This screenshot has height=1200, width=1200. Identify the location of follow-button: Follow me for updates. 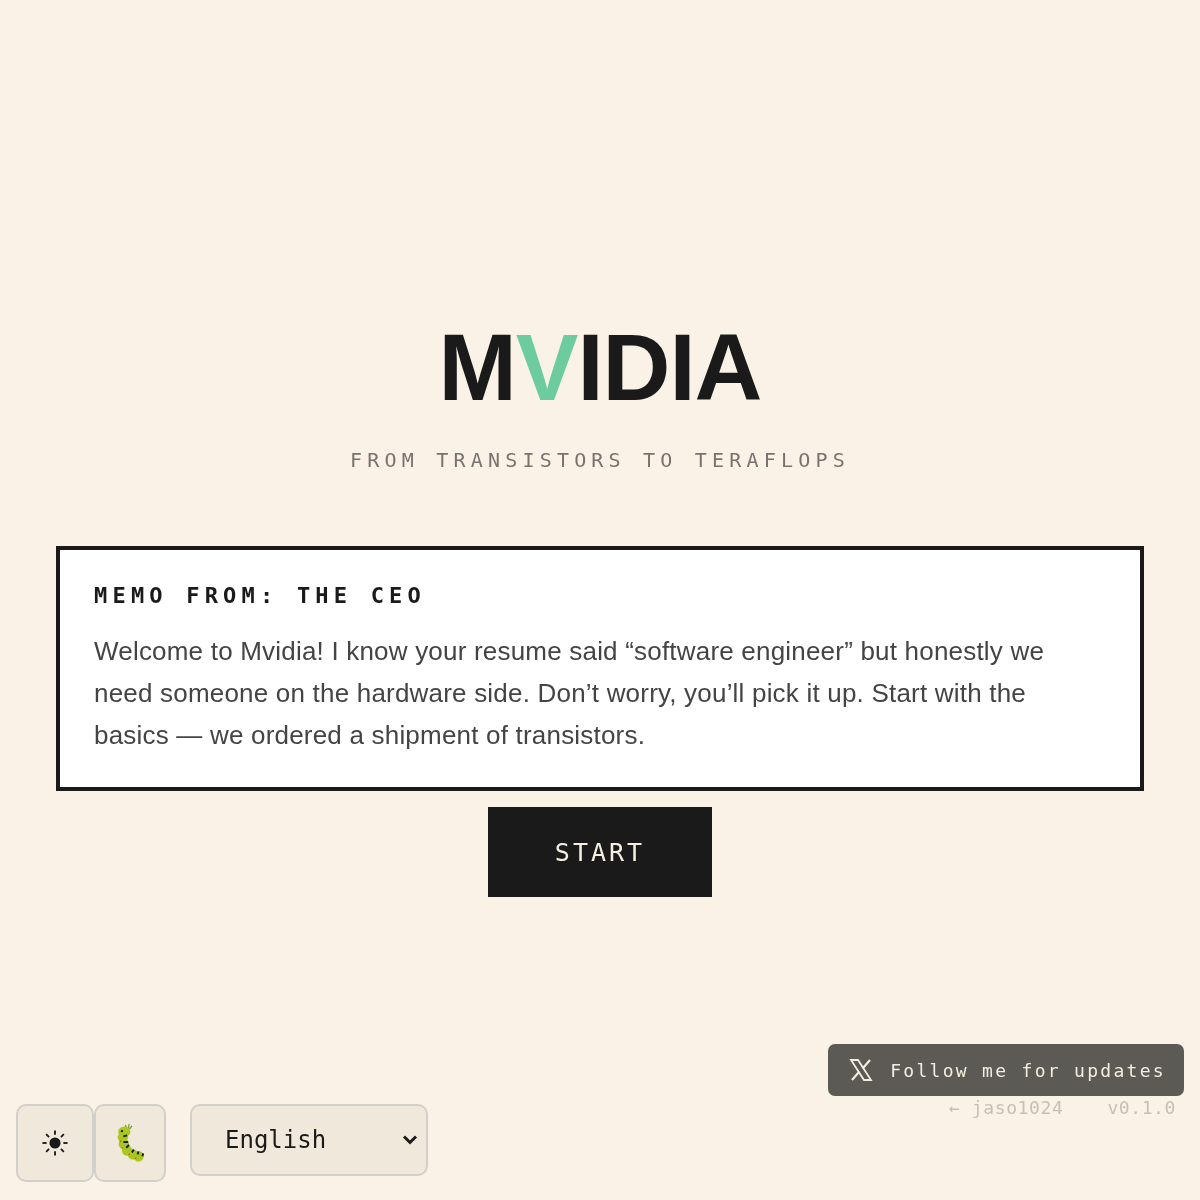
(1006, 1070).